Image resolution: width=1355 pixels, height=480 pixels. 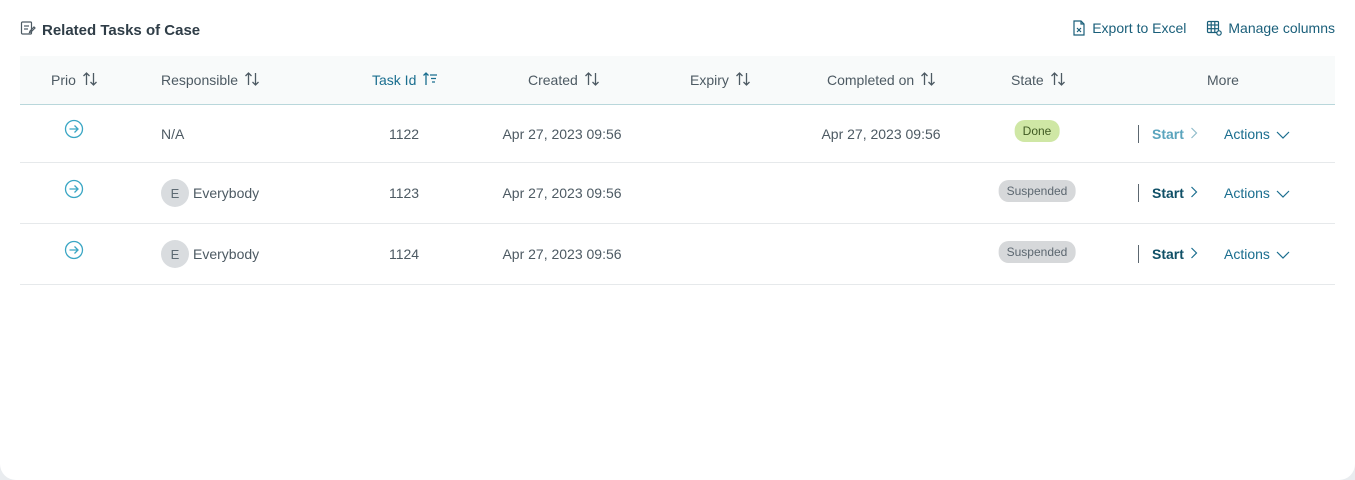 I want to click on column-header-prio: Prio, so click(x=74, y=80).